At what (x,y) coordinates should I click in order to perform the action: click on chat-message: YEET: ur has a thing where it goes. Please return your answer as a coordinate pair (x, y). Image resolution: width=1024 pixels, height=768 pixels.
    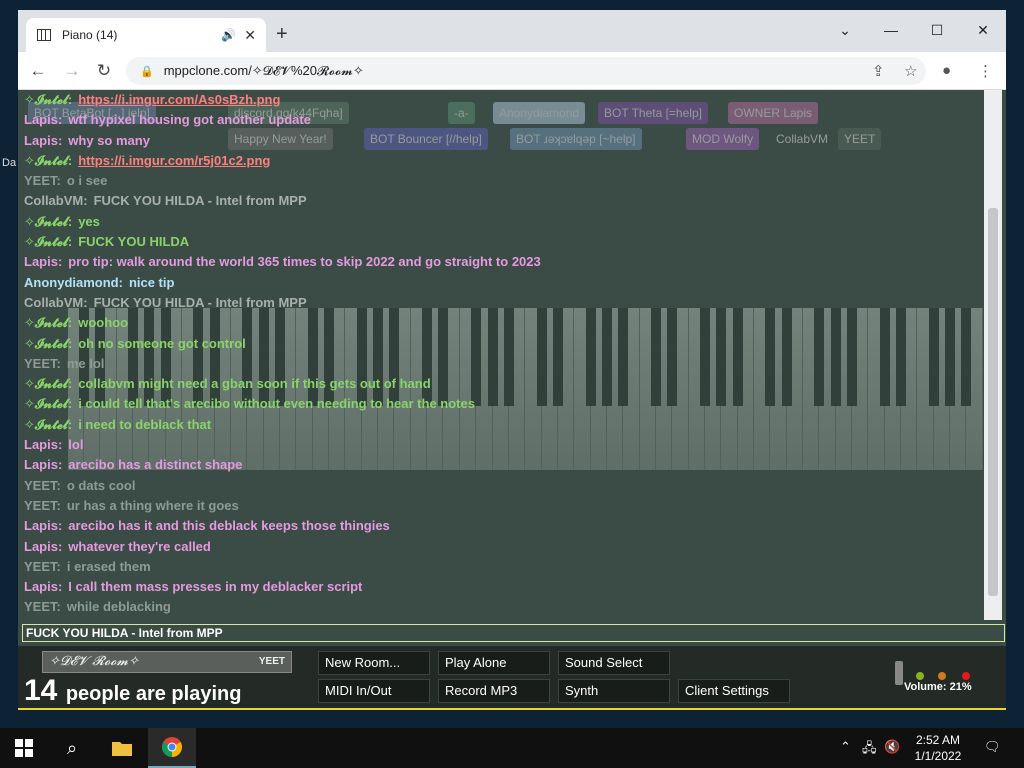
    Looking at the image, I should click on (504, 506).